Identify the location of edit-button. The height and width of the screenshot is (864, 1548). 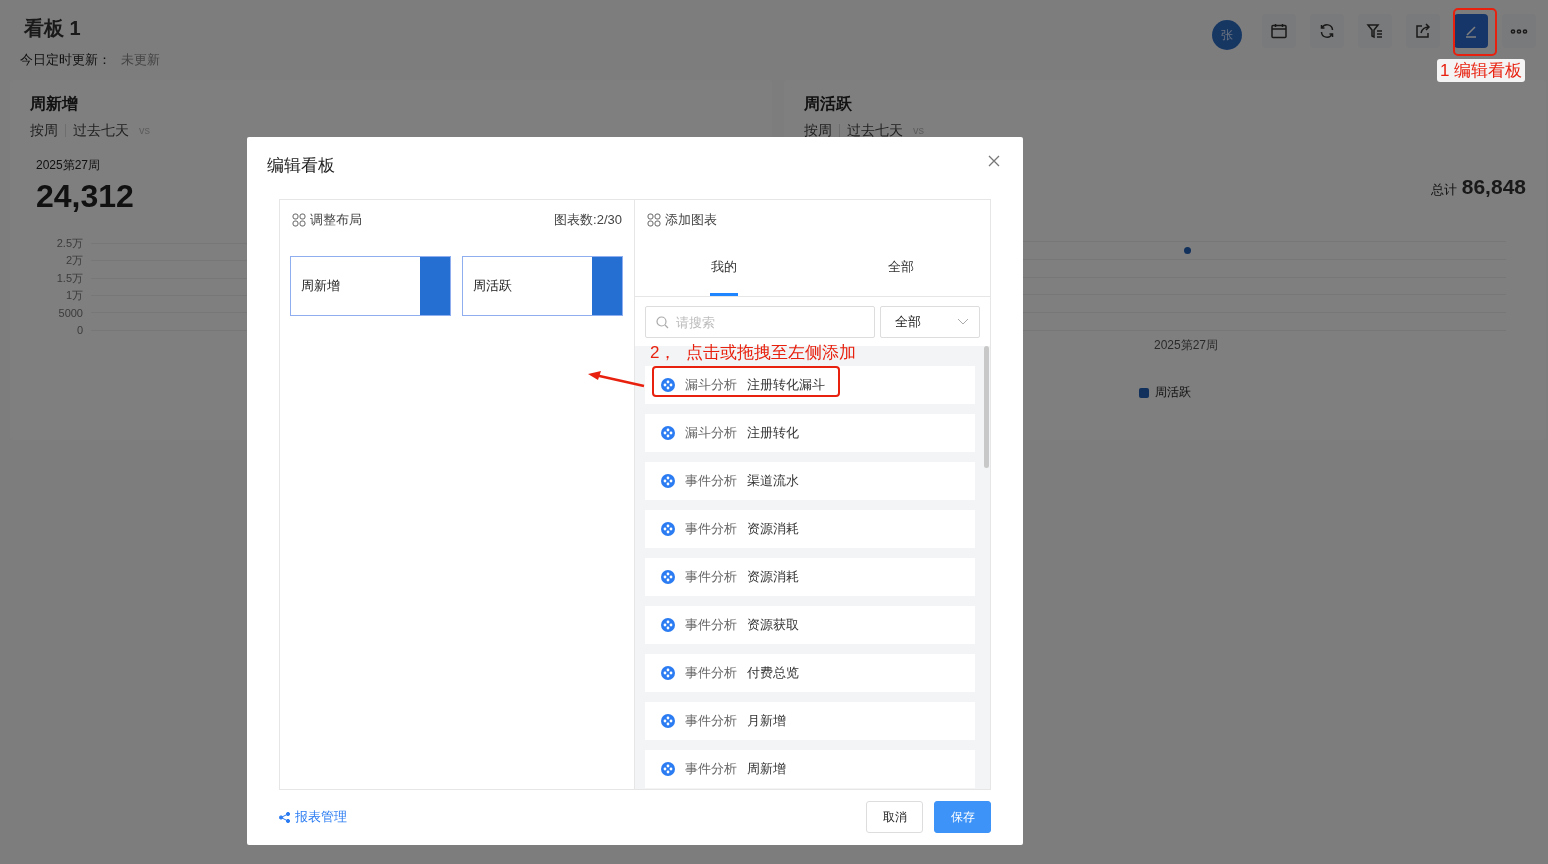
(1471, 31).